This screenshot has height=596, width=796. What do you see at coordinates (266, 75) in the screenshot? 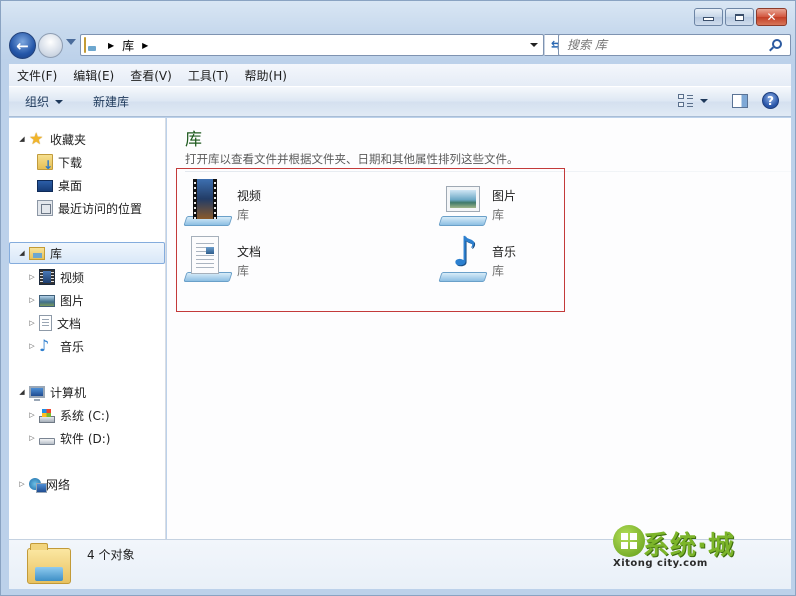
I see `menu-help: 帮助(H)` at bounding box center [266, 75].